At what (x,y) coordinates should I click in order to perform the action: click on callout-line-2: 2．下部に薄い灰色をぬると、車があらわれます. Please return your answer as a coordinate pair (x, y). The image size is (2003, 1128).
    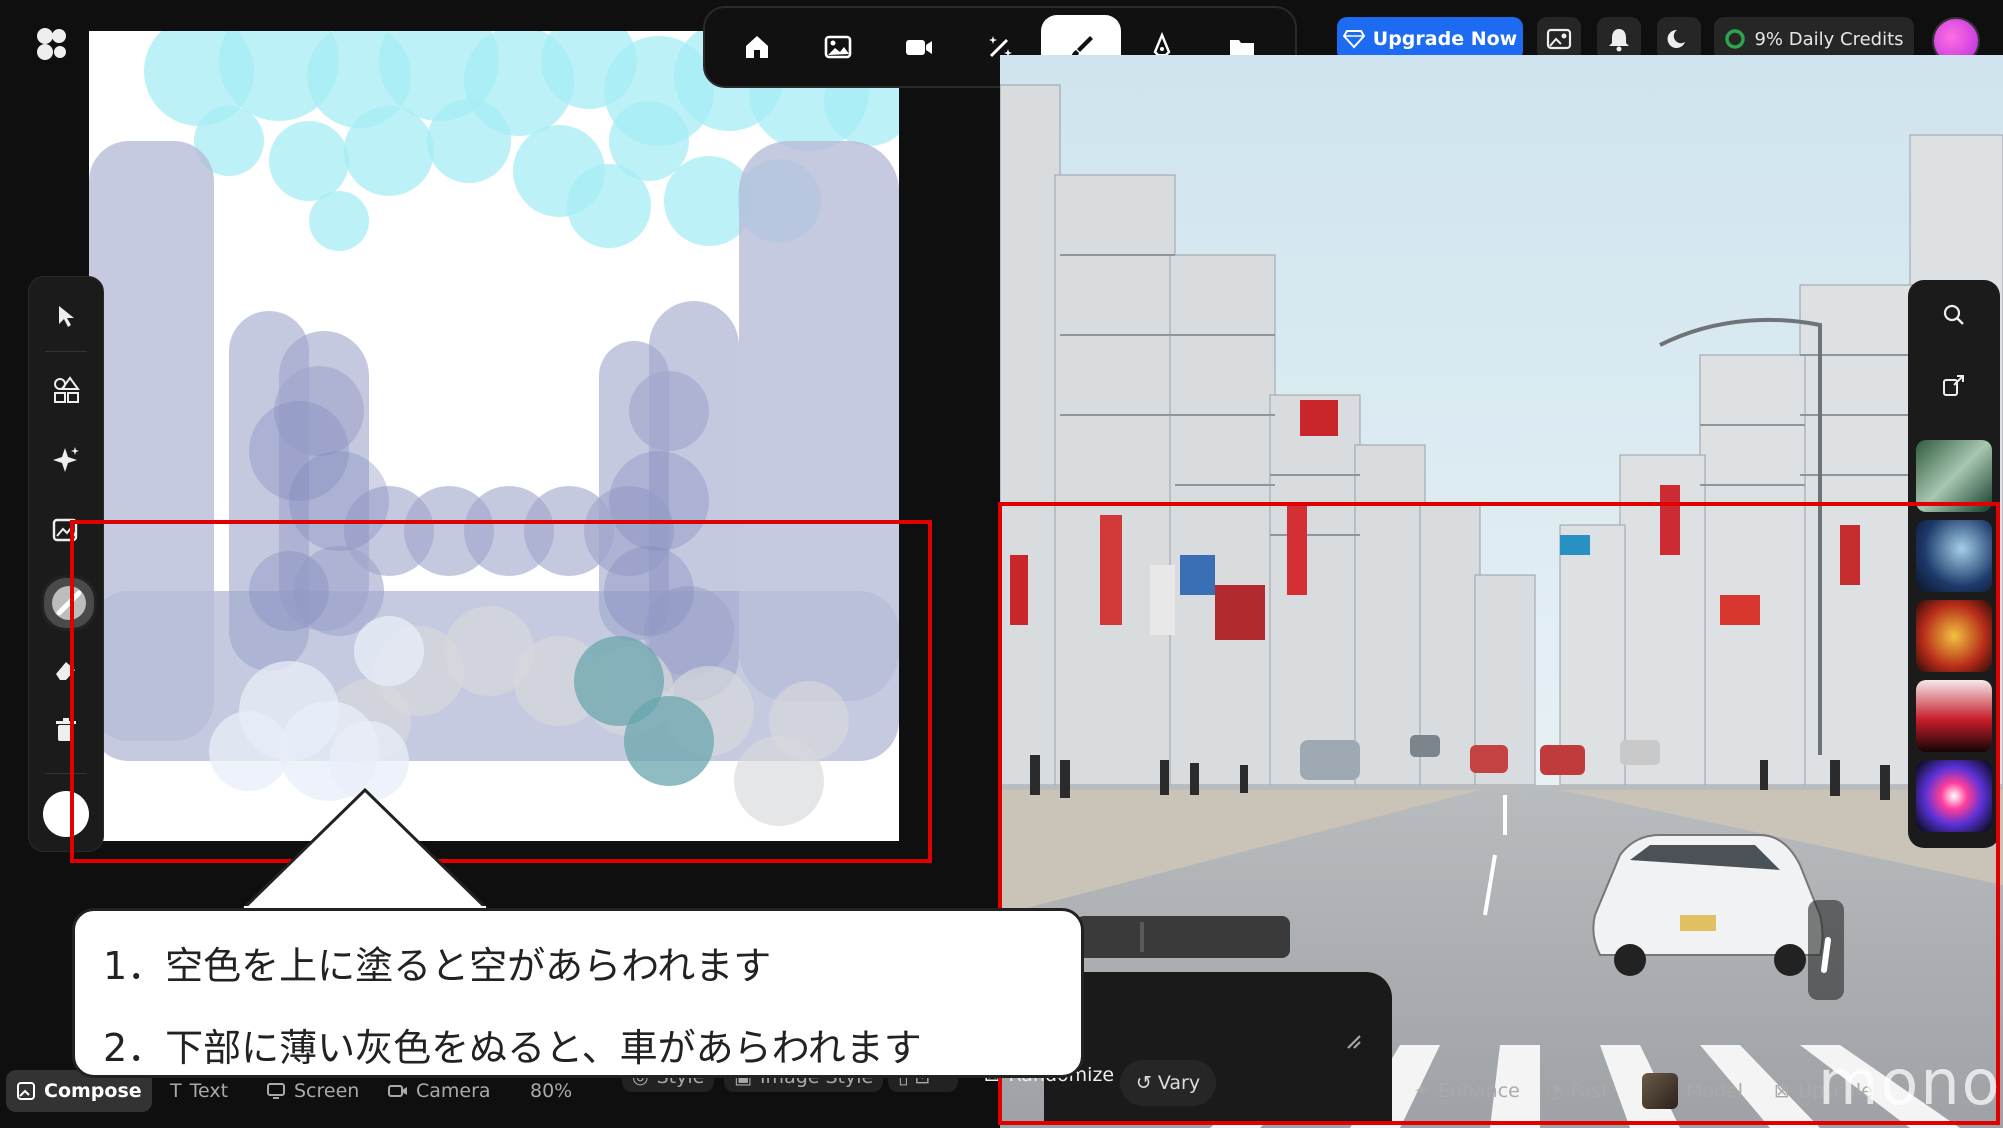
    Looking at the image, I should click on (512, 1048).